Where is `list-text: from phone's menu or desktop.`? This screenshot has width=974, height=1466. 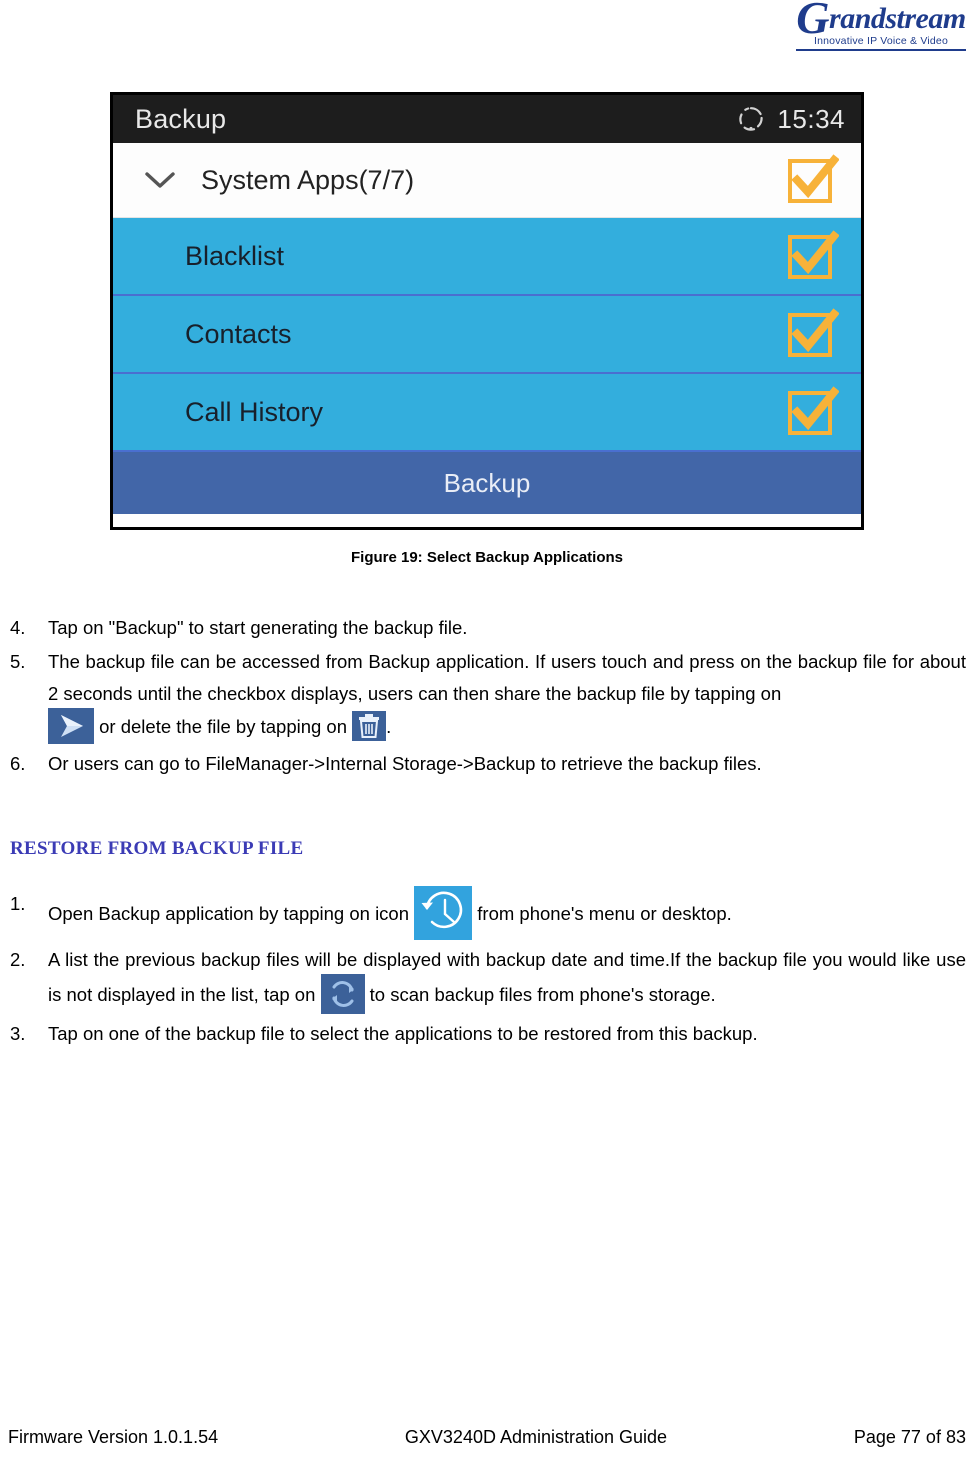
list-text: from phone's menu or desktop. is located at coordinates (604, 913).